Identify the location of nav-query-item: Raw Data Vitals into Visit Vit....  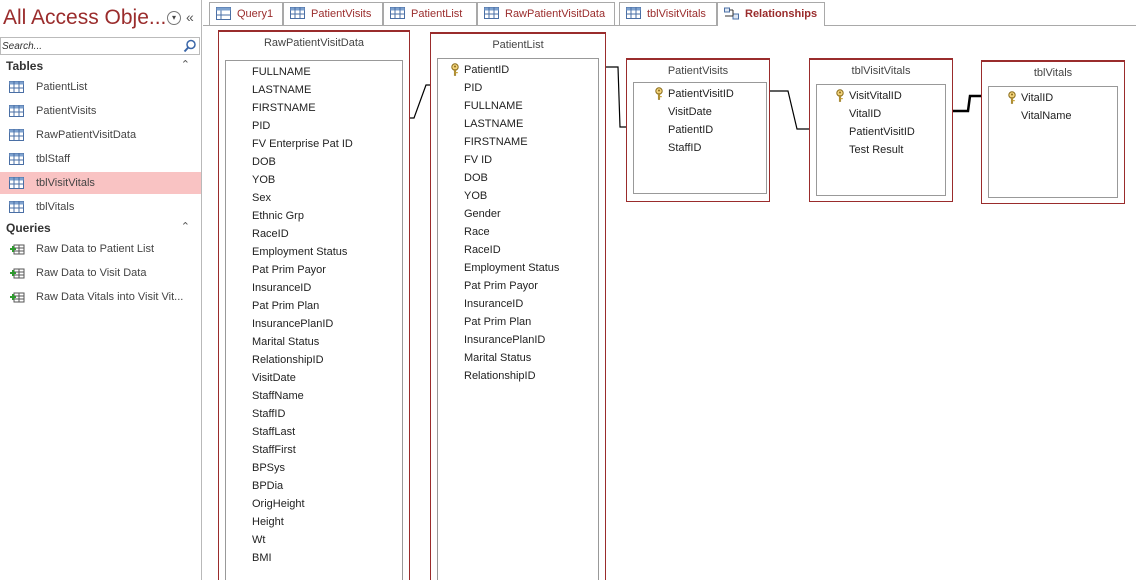
(100, 297).